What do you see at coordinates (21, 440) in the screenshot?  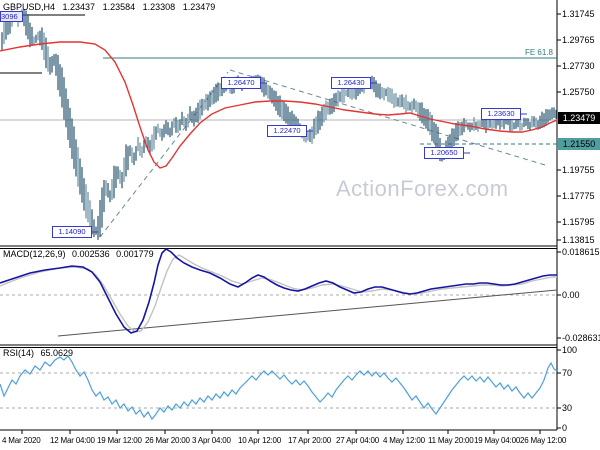 I see `x-axis-tick-label: 4 Mar 2020` at bounding box center [21, 440].